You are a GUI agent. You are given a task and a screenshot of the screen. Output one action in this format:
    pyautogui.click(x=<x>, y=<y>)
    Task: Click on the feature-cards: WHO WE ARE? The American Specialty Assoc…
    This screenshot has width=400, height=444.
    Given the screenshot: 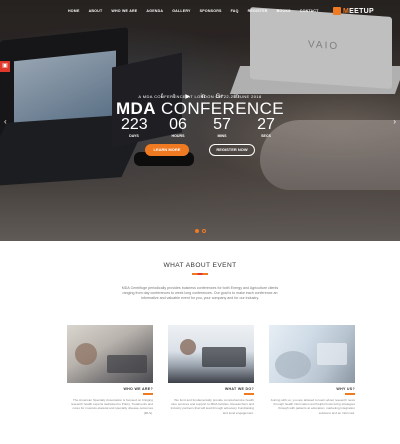 What is the action you would take?
    pyautogui.click(x=211, y=370)
    